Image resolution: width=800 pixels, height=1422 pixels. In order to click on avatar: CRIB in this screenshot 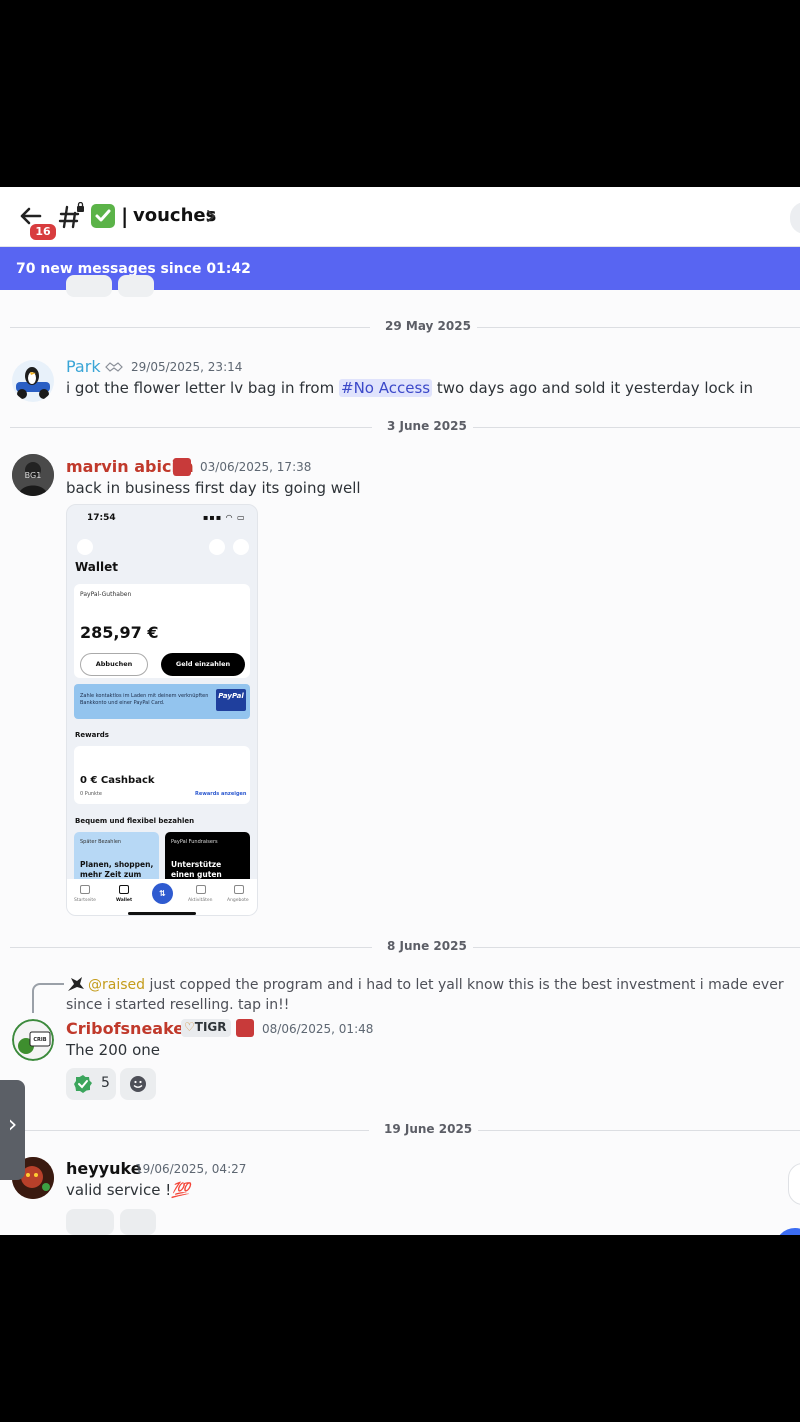, I will do `click(33, 1040)`.